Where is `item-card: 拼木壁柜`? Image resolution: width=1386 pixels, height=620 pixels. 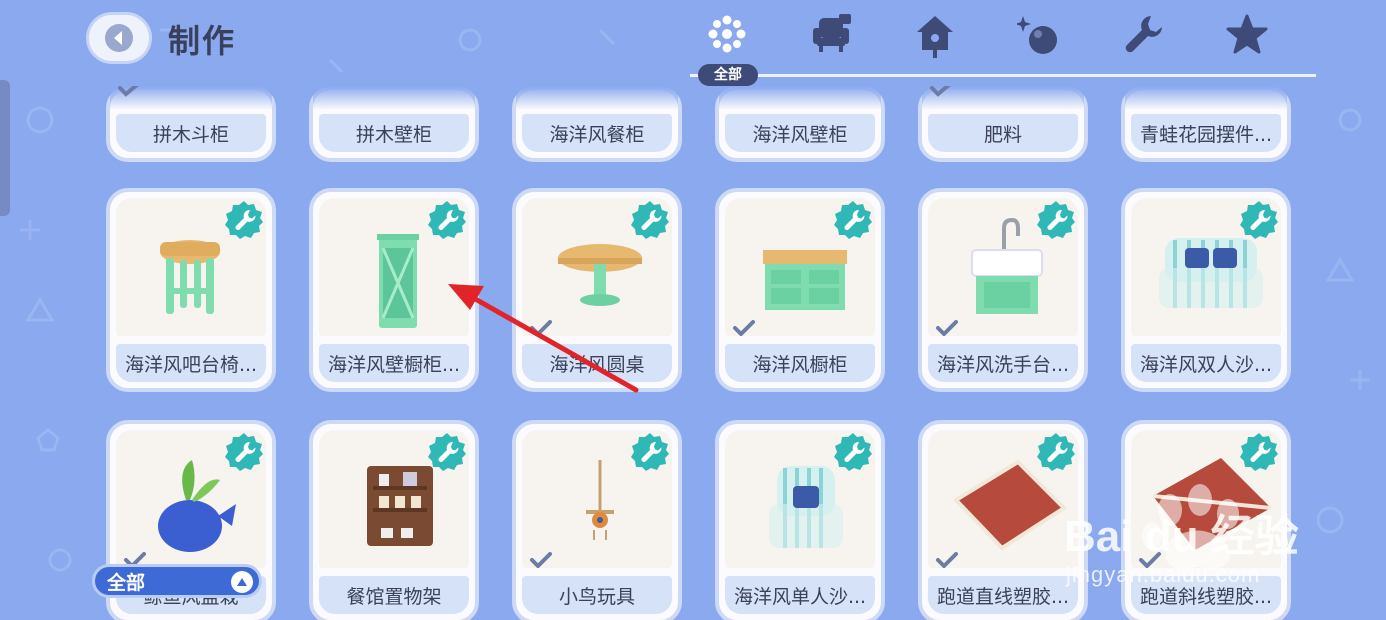
item-card: 拼木壁柜 is located at coordinates (394, 124).